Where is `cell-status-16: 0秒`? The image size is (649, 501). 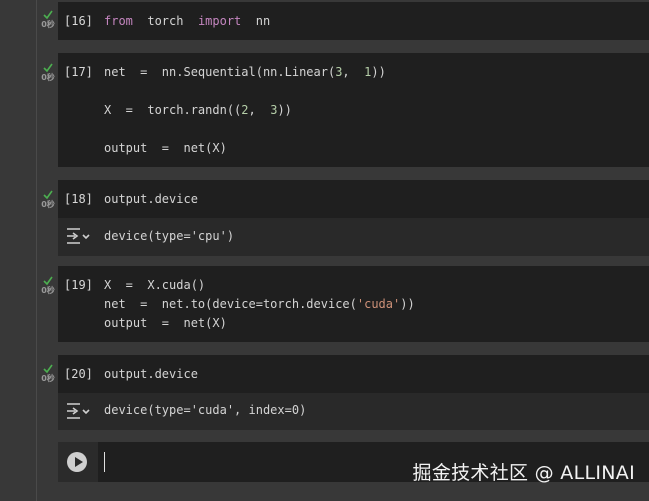
cell-status-16: 0秒 is located at coordinates (48, 22).